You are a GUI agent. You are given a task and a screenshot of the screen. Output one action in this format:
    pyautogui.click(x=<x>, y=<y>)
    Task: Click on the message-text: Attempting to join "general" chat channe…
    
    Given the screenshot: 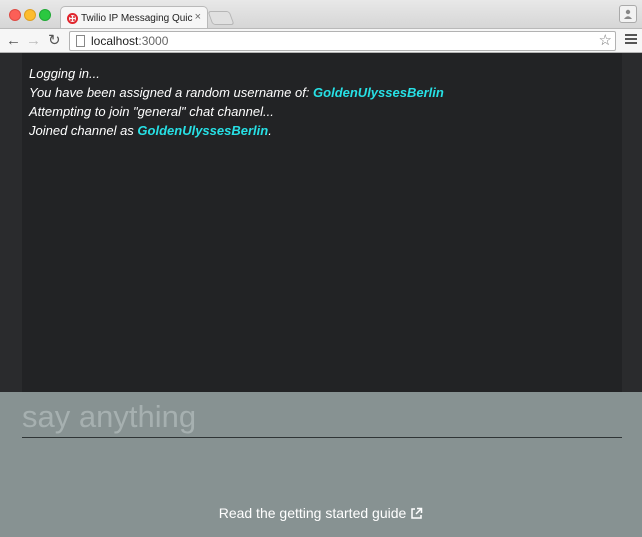 What is the action you would take?
    pyautogui.click(x=151, y=111)
    